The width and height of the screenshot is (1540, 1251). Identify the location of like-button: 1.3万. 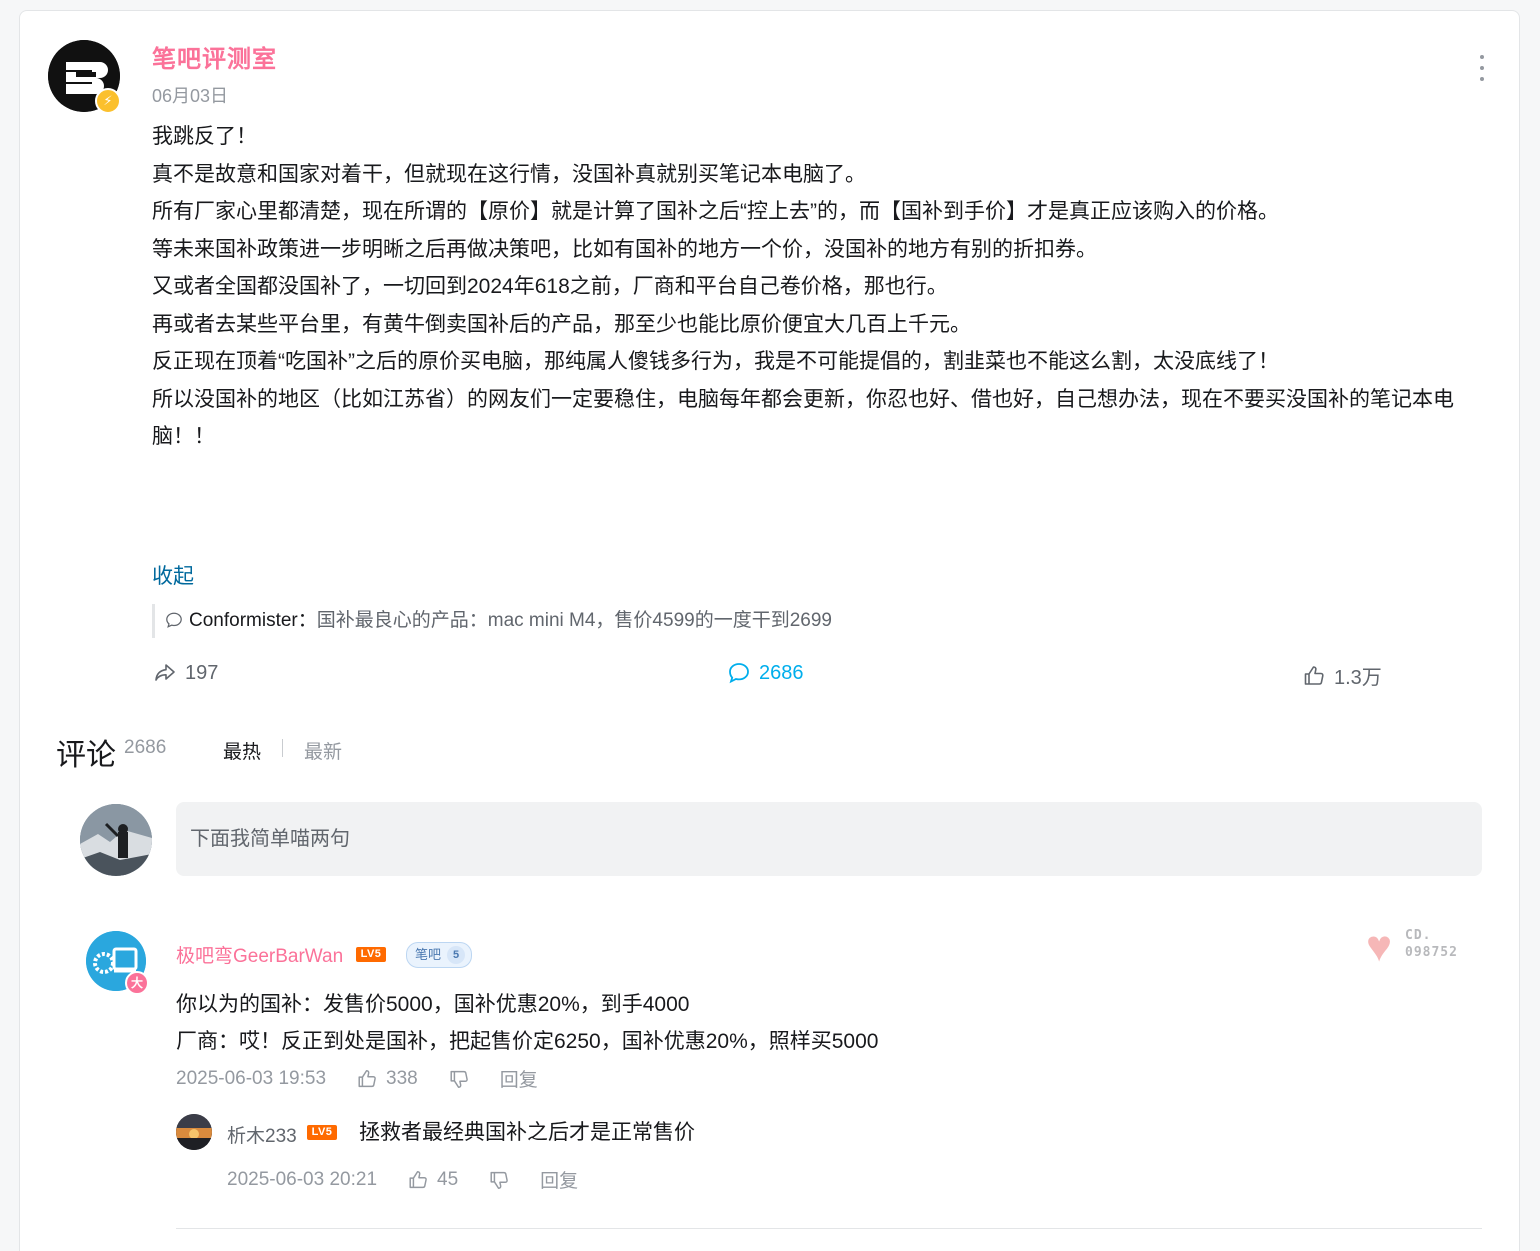
(1342, 675).